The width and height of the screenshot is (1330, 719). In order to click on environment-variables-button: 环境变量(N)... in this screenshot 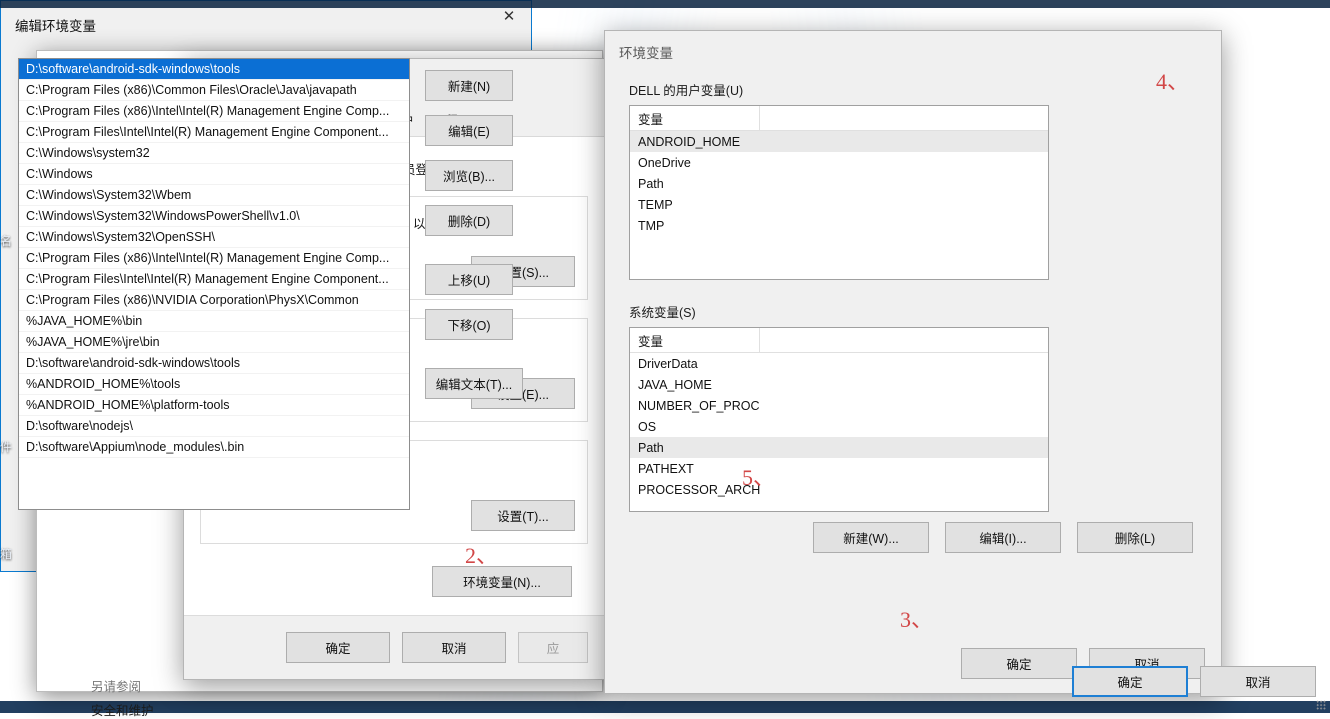, I will do `click(502, 581)`.